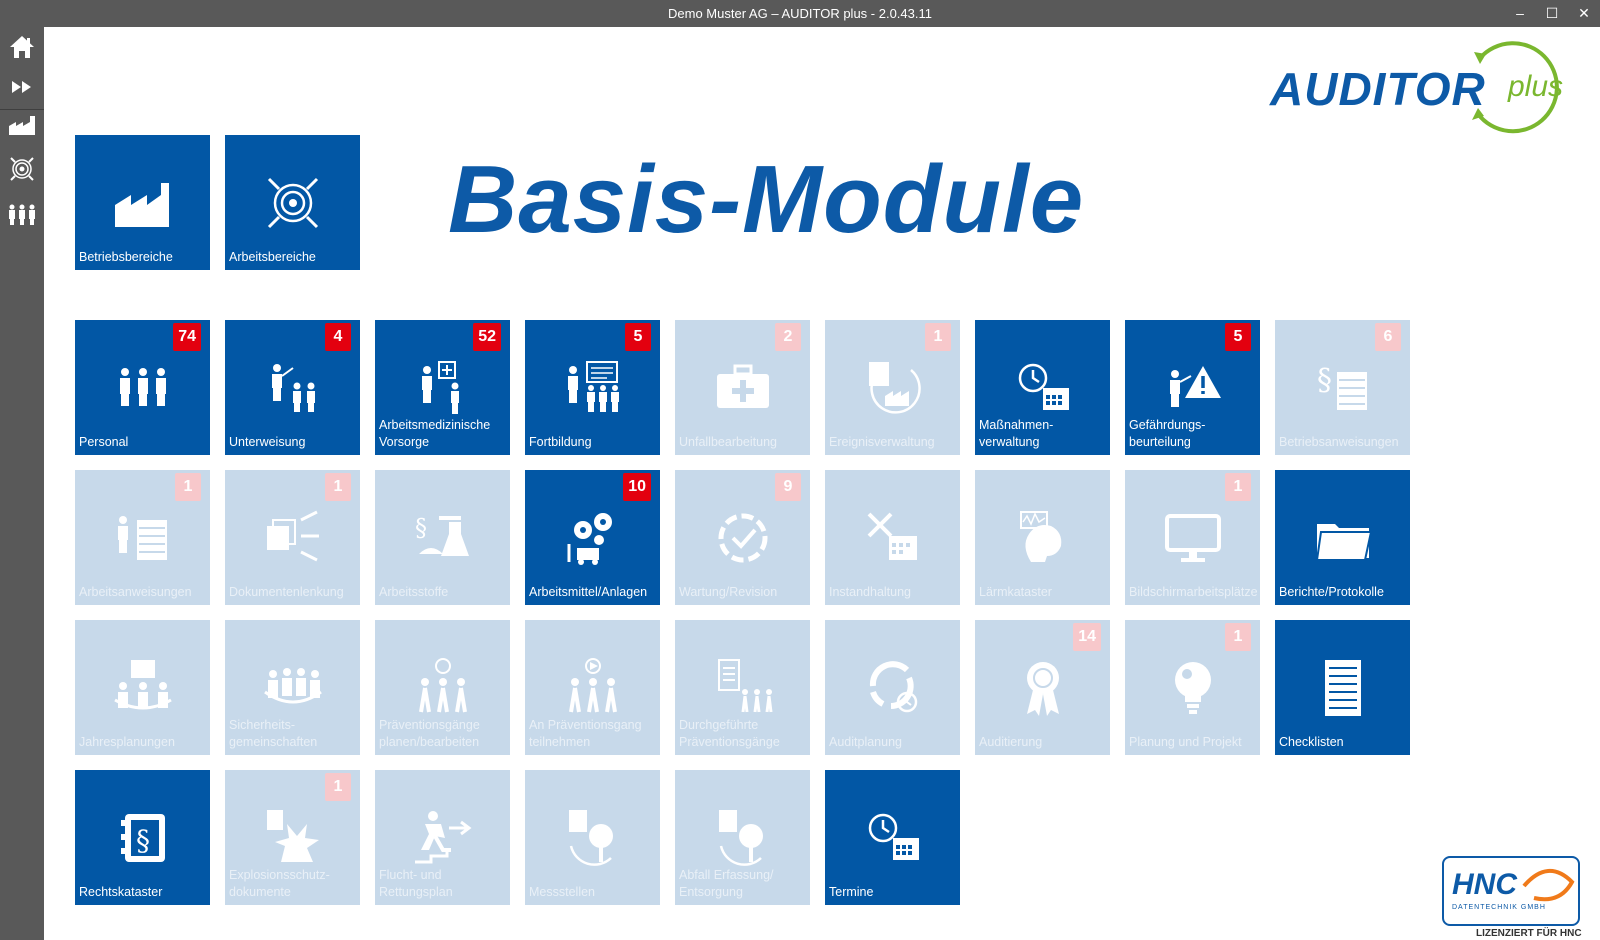  Describe the element at coordinates (592, 837) in the screenshot. I see `tile-messstellen: Messstellen` at that location.